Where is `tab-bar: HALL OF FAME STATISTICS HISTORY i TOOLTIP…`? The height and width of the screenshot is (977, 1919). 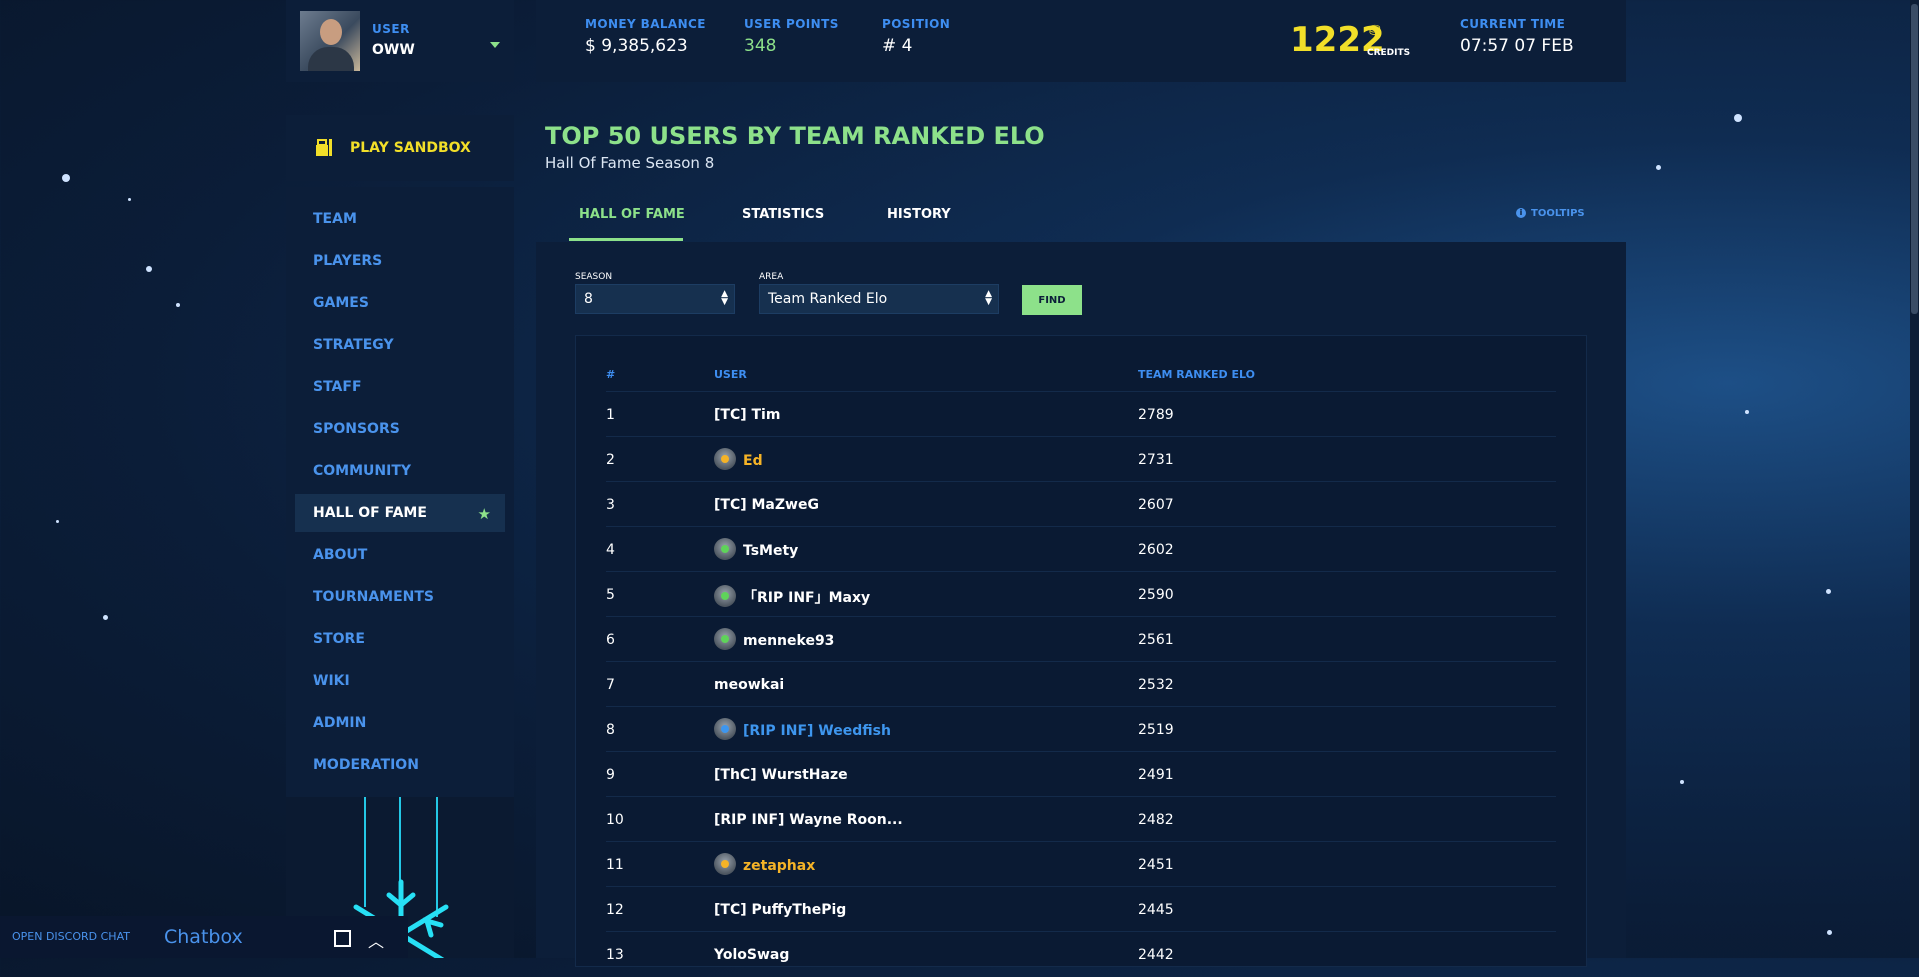
tab-bar: HALL OF FAME STATISTICS HISTORY i TOOLTIP… is located at coordinates (1081, 216).